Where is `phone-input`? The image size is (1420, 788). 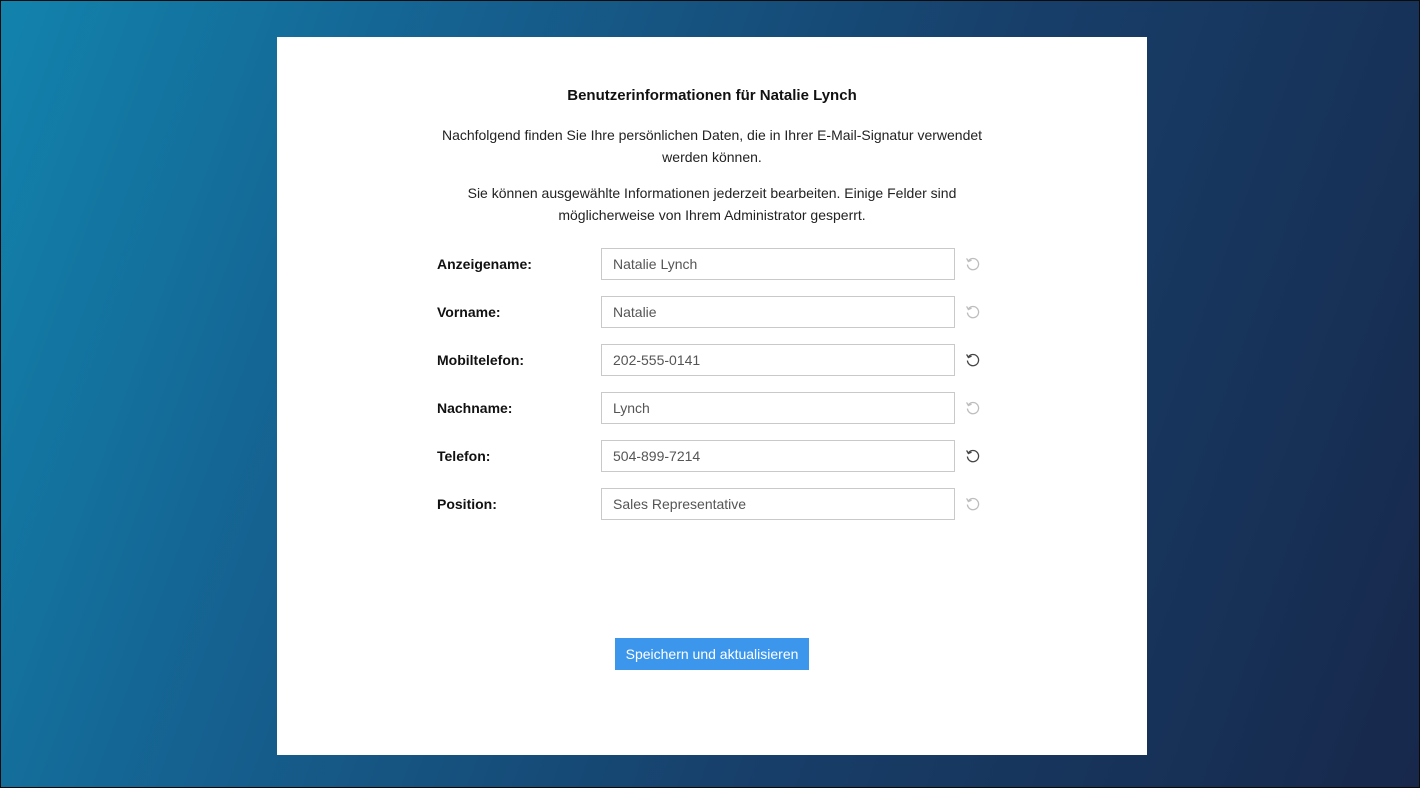 phone-input is located at coordinates (778, 456).